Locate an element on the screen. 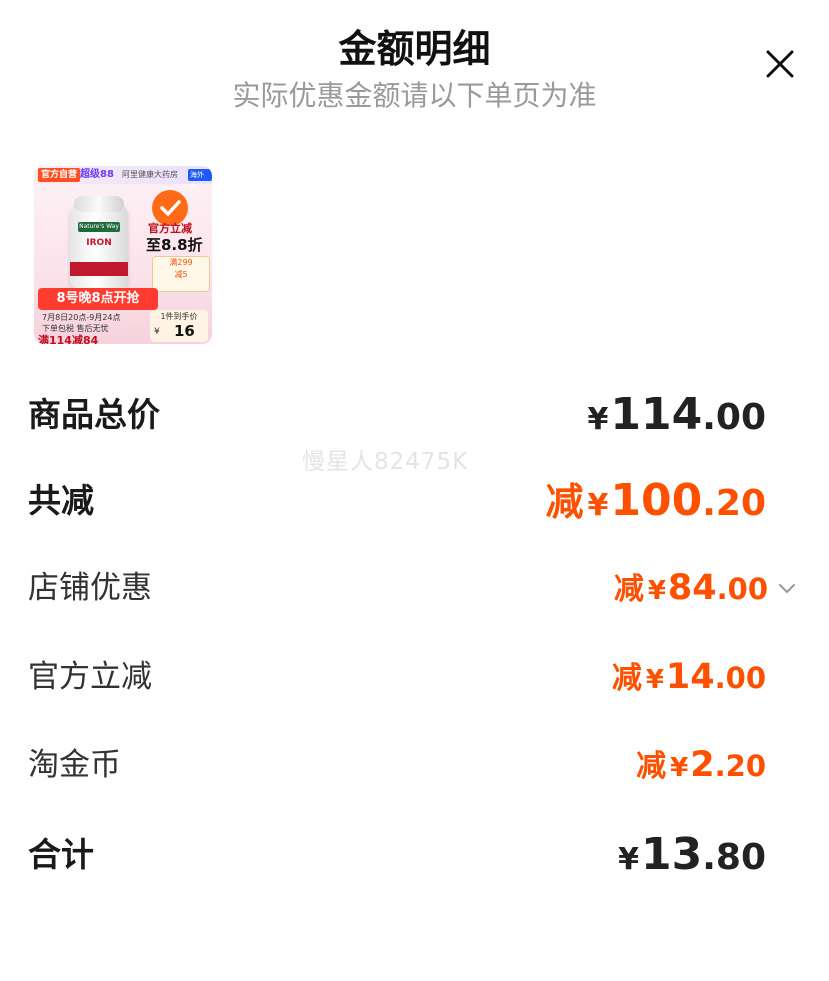 The height and width of the screenshot is (981, 829). store-discount-row: 店铺优惠 减 ¥84.00 is located at coordinates (413, 588).